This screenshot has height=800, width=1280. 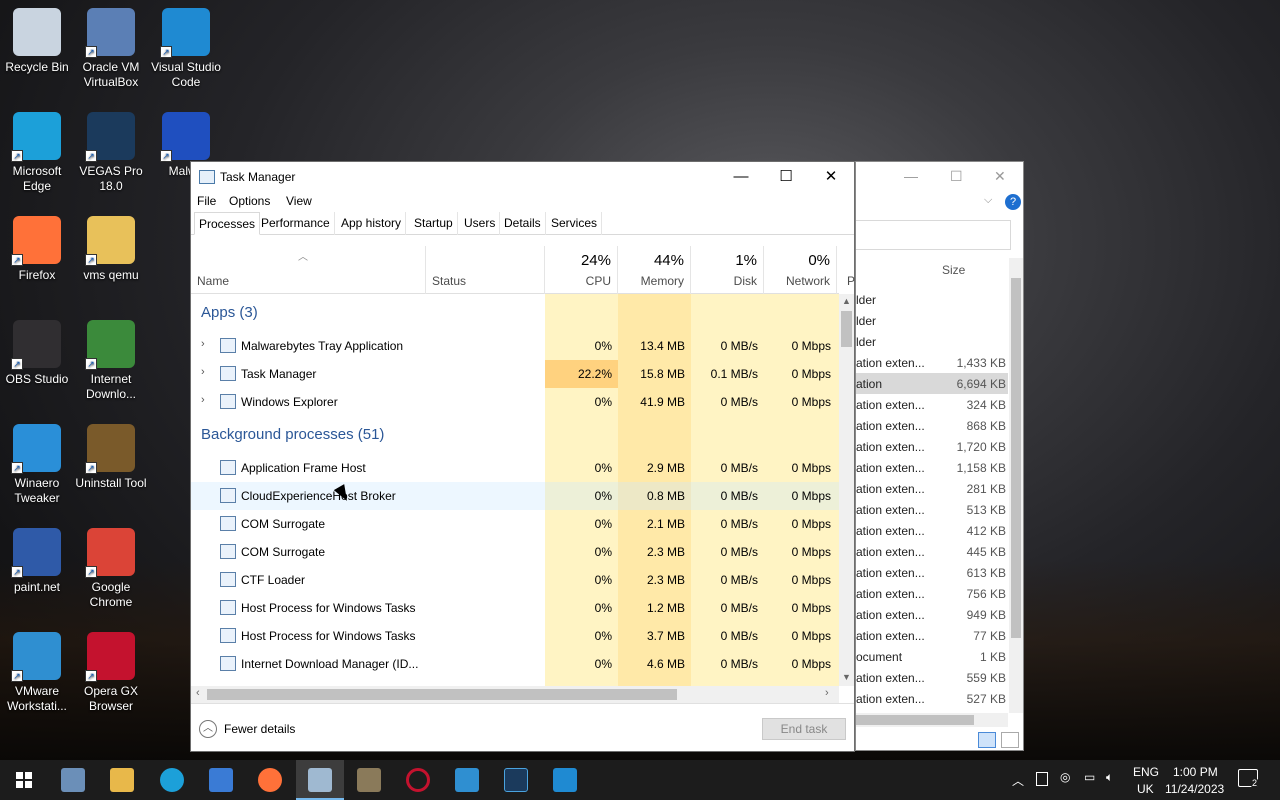 I want to click on volume-icon: 🔈︎, so click(x=1109, y=777).